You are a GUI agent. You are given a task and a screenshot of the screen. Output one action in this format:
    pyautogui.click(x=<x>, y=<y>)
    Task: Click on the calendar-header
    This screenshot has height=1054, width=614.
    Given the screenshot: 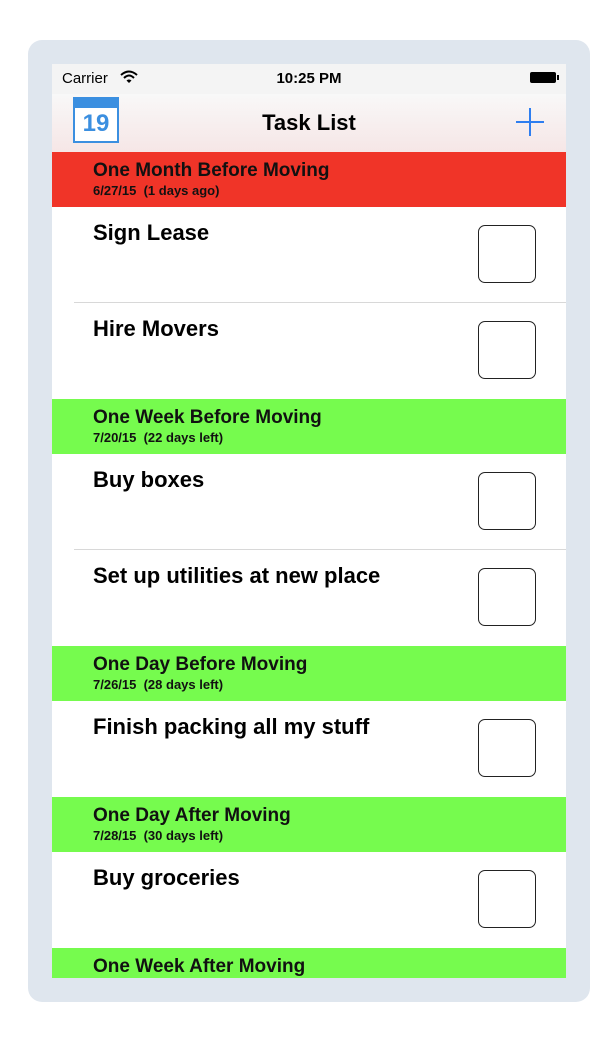 What is the action you would take?
    pyautogui.click(x=96, y=103)
    